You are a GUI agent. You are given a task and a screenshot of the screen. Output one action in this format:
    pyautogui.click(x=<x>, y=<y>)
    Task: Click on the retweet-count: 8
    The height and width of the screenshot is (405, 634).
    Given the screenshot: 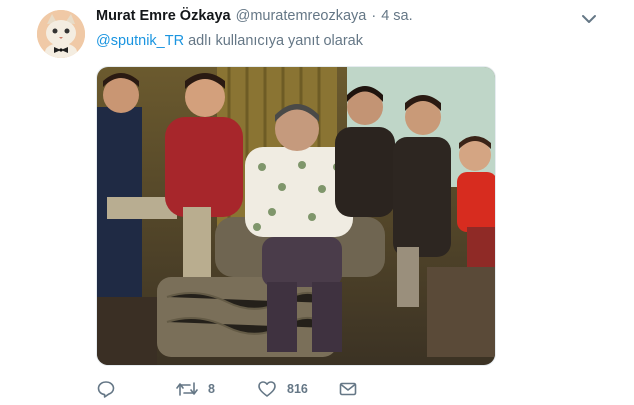 What is the action you would take?
    pyautogui.click(x=211, y=389)
    